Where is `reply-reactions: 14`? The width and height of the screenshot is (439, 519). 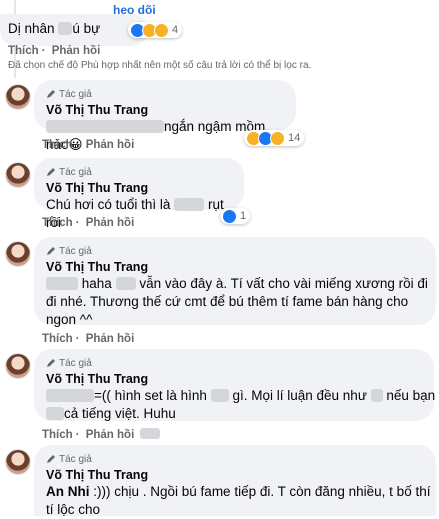 reply-reactions: 14 is located at coordinates (274, 138).